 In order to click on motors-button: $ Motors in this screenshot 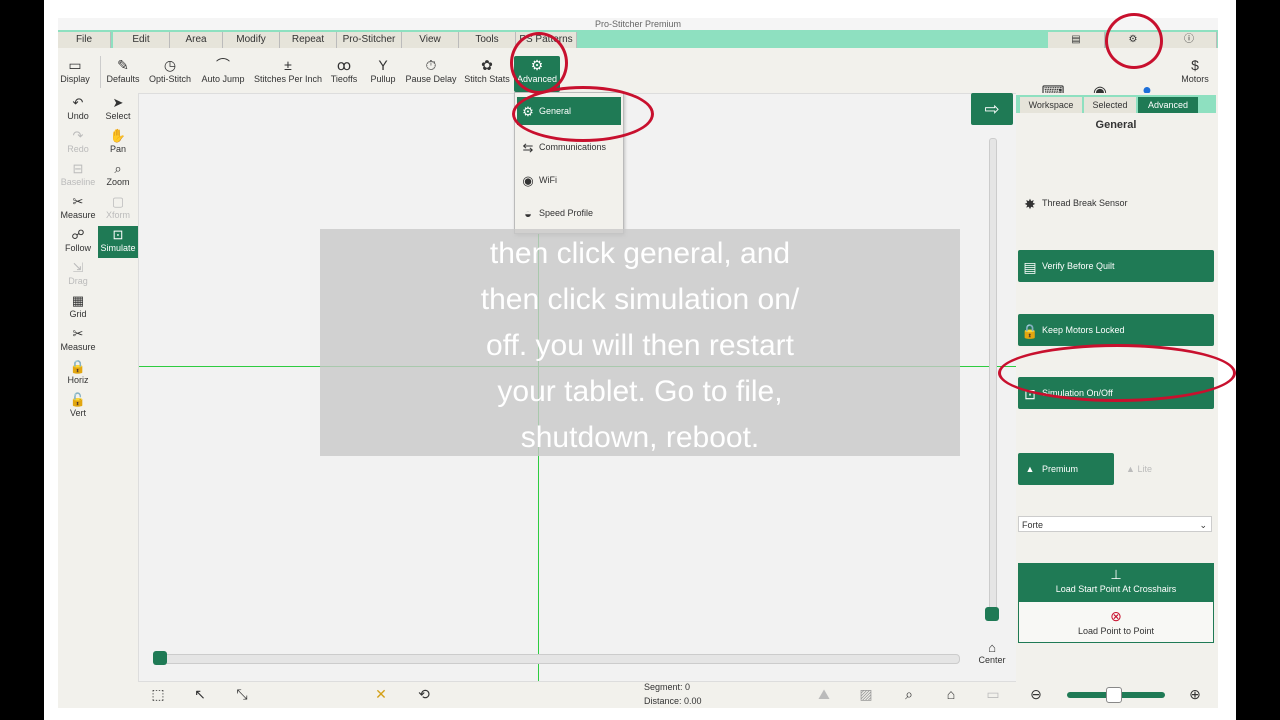, I will do `click(1195, 74)`.